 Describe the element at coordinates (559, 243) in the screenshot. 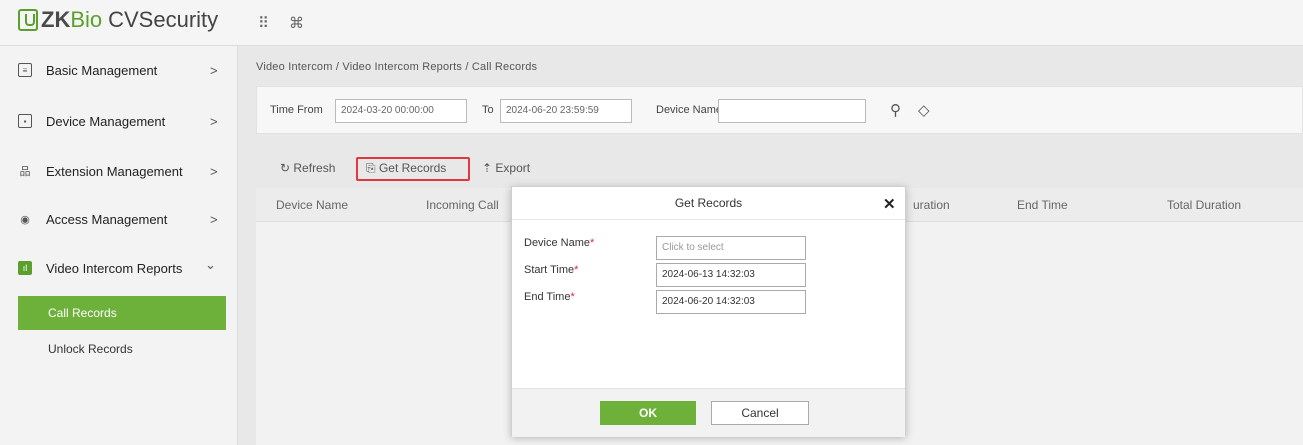

I see `device-name-field-label: Device Name*` at that location.